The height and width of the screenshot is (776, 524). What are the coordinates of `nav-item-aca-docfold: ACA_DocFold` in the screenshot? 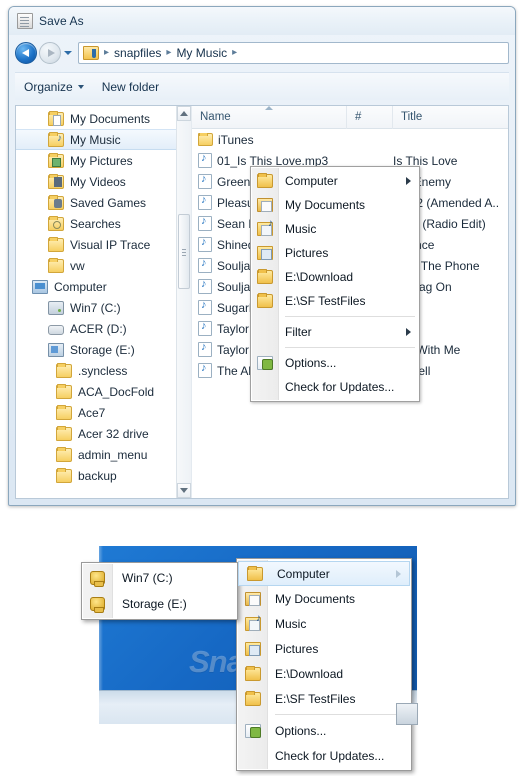 It's located at (103, 391).